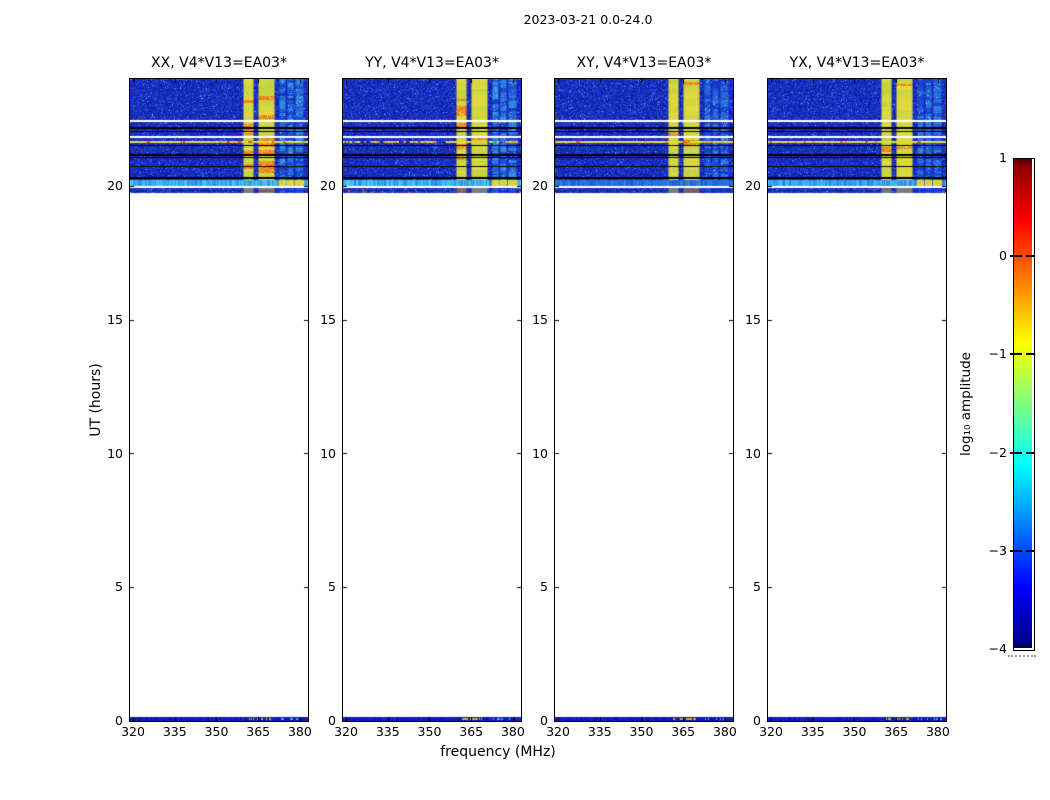 The image size is (1050, 800). I want to click on colorbar-tick-label: −1, so click(997, 354).